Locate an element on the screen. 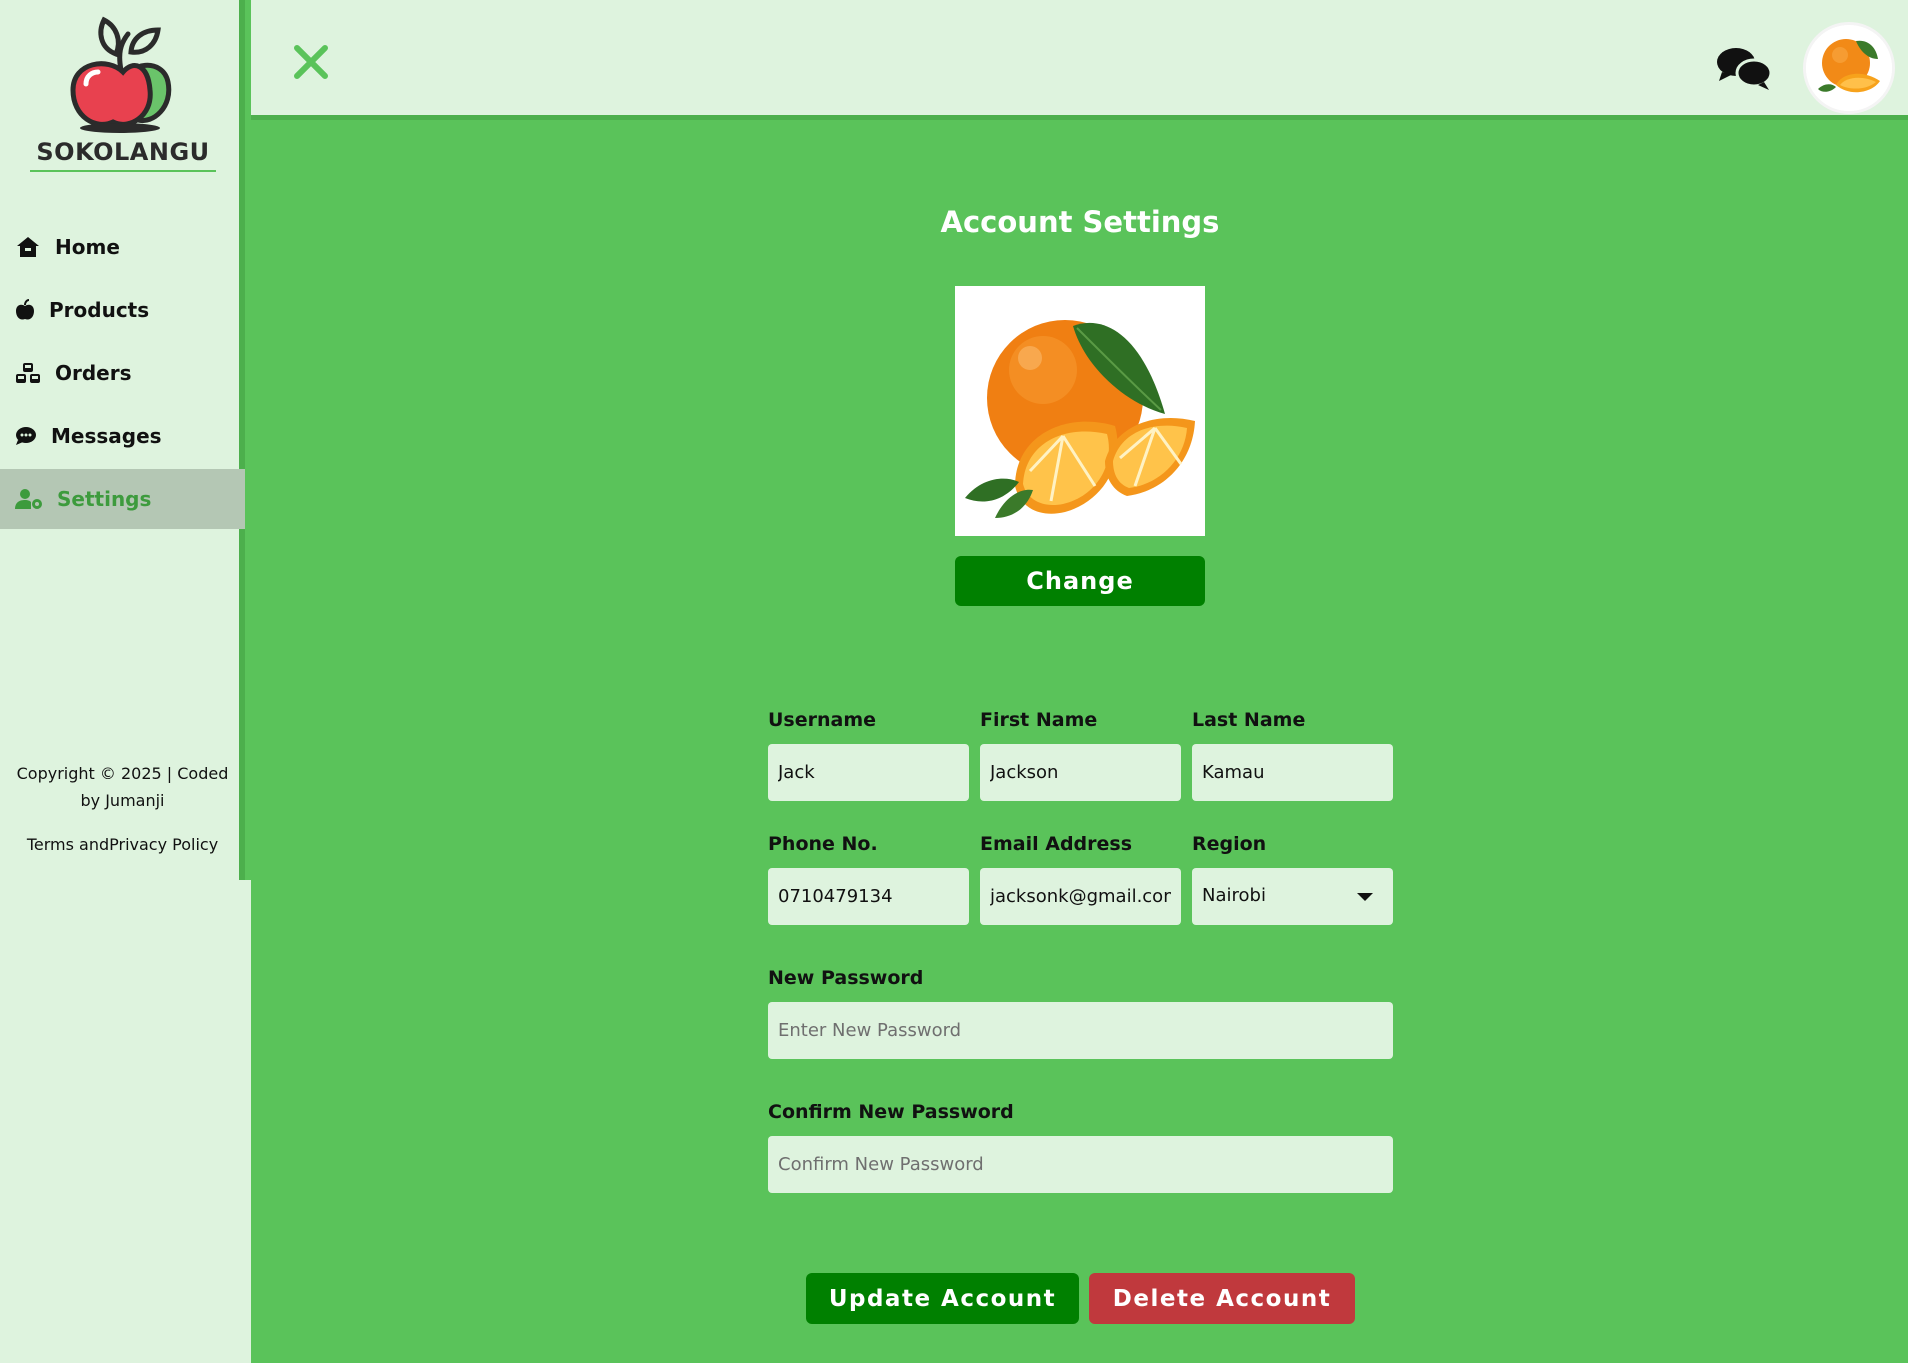 Image resolution: width=1908 pixels, height=1363 pixels. sidebar-item-label: Messages is located at coordinates (106, 436).